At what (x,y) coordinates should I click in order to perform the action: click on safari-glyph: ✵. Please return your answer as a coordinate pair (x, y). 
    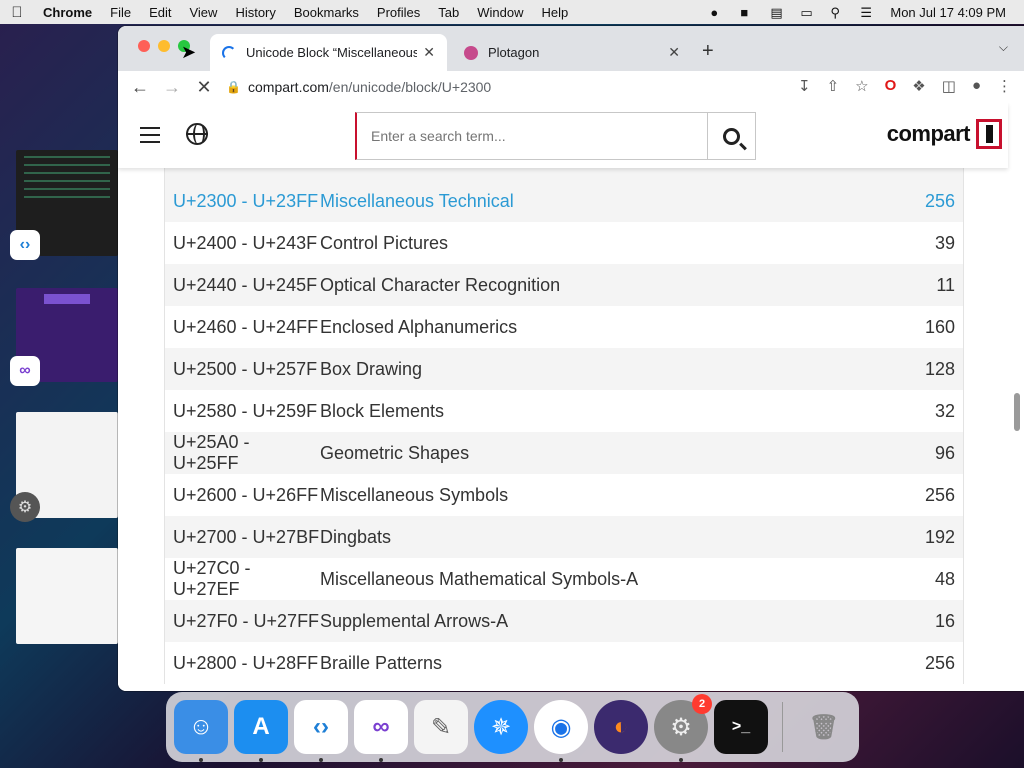
    Looking at the image, I should click on (501, 727).